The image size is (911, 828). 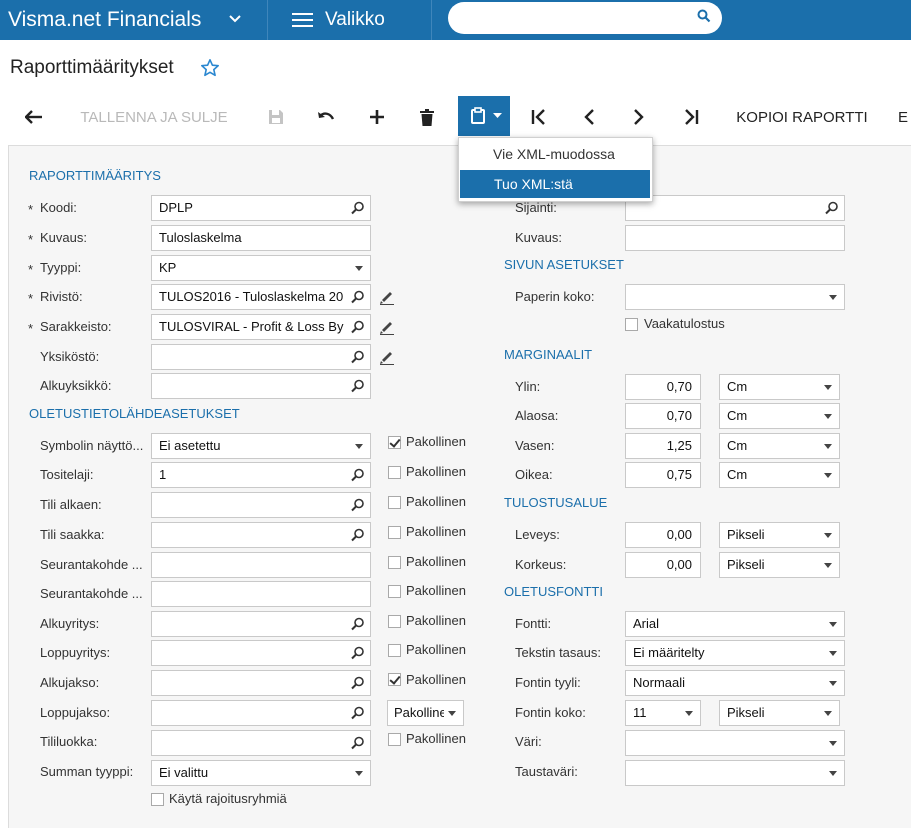 I want to click on required-checkbox-label: Pakollinen, so click(x=436, y=590).